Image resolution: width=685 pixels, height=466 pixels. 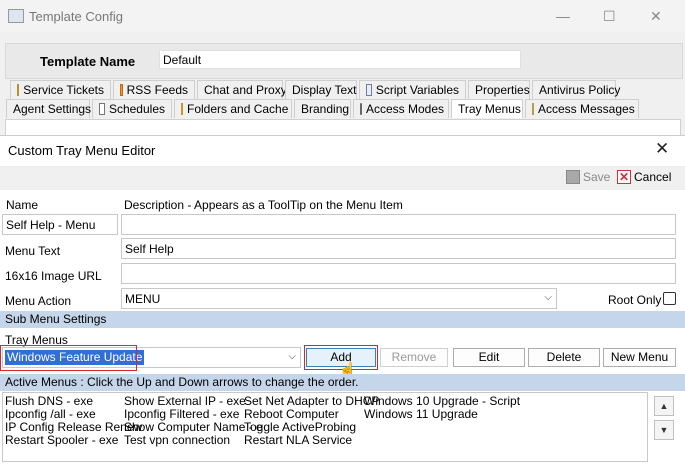 I want to click on tab-label: Tray Menus, so click(x=489, y=108).